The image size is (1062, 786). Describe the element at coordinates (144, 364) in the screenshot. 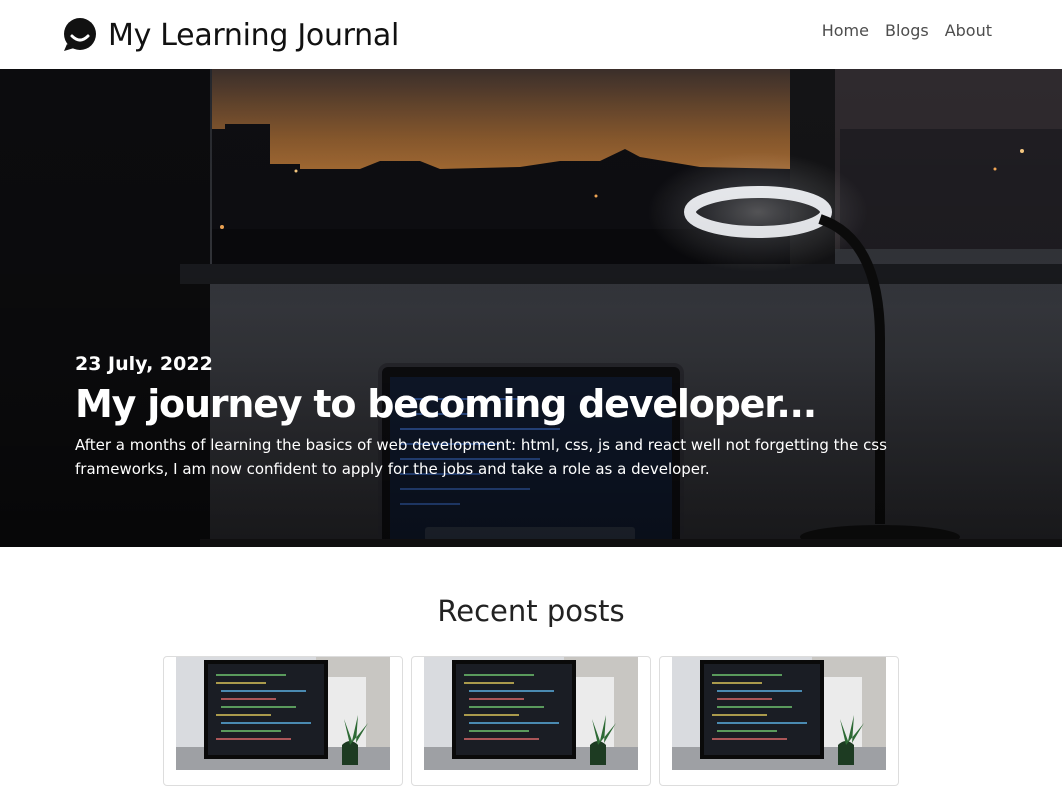

I see `post-date: 23 July, 2022` at that location.